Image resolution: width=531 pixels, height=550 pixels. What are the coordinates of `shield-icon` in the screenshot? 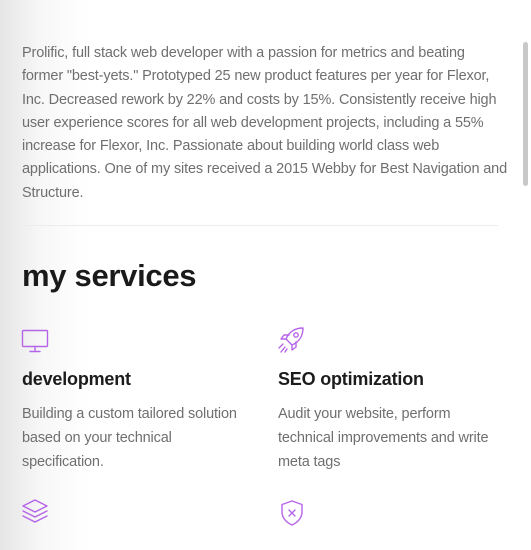 It's located at (292, 513).